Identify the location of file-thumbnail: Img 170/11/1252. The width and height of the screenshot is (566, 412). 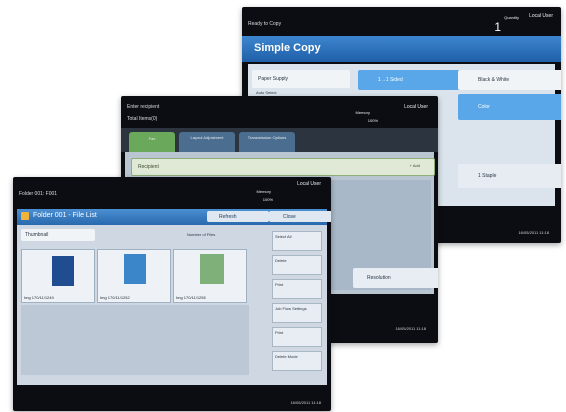
(134, 276).